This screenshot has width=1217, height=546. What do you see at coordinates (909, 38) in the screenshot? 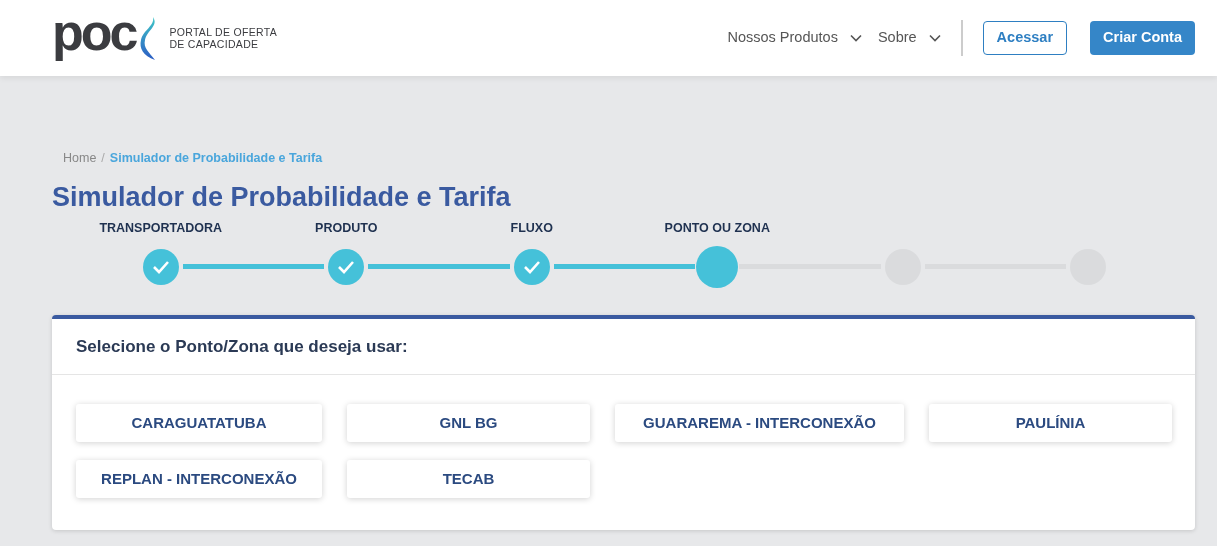
I see `nav-menu: Sobre` at bounding box center [909, 38].